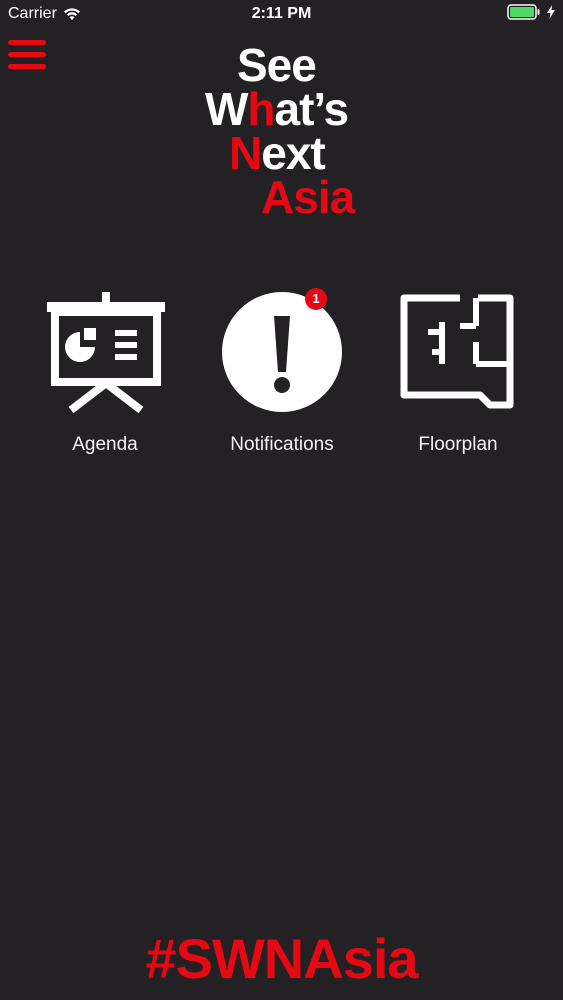 Image resolution: width=563 pixels, height=1000 pixels. I want to click on see-whats-next-logo: See What’s Next Asia, so click(290, 131).